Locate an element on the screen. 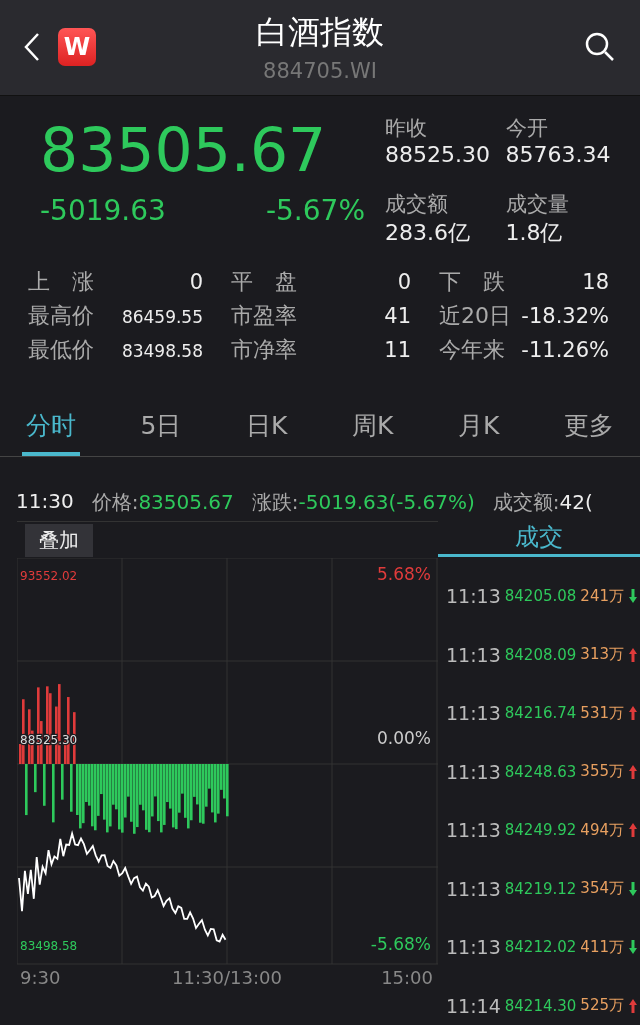 The image size is (640, 1025). price-value: 83505.67 is located at coordinates (186, 502).